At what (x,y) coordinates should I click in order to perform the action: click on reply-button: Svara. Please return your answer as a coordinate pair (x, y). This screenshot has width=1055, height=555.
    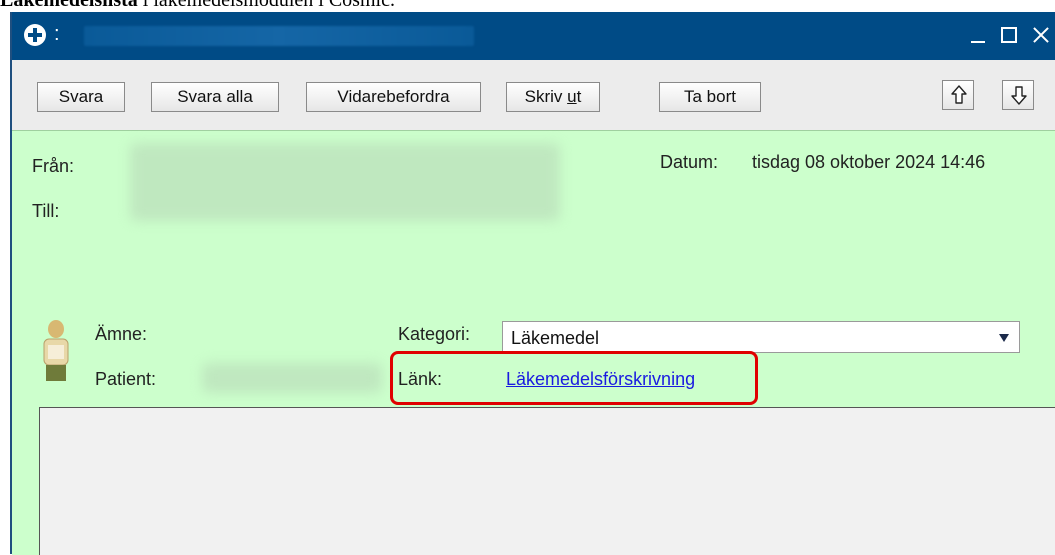
    Looking at the image, I should click on (81, 97).